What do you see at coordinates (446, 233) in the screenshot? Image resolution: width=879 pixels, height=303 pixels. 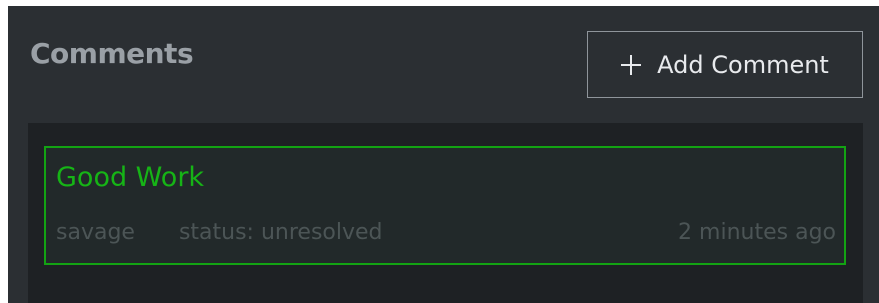 I see `comment-meta: savage status: unresolved 2 minutes ago` at bounding box center [446, 233].